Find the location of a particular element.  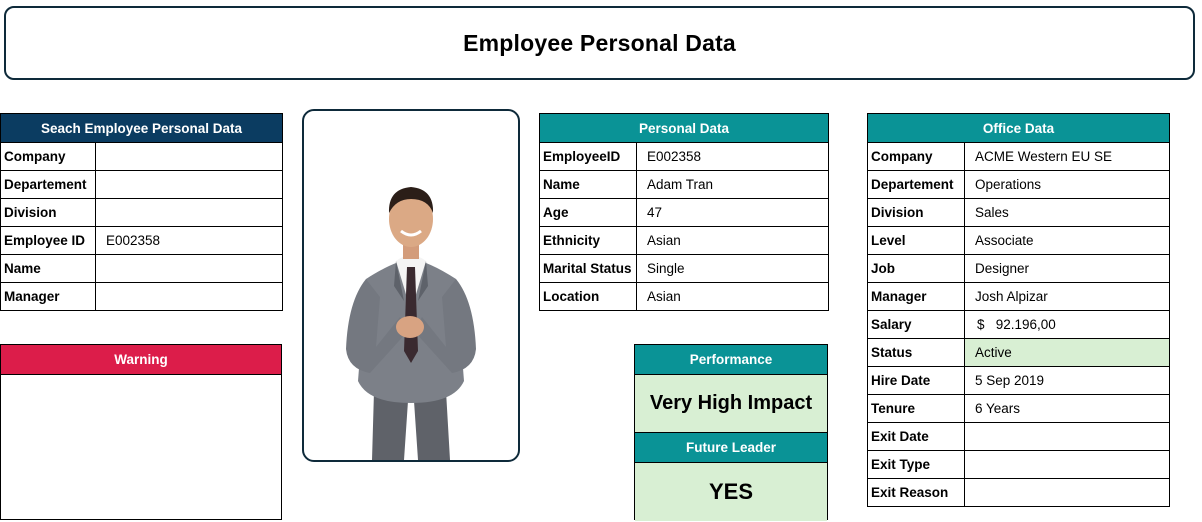

future-leader-value: YES is located at coordinates (731, 492).